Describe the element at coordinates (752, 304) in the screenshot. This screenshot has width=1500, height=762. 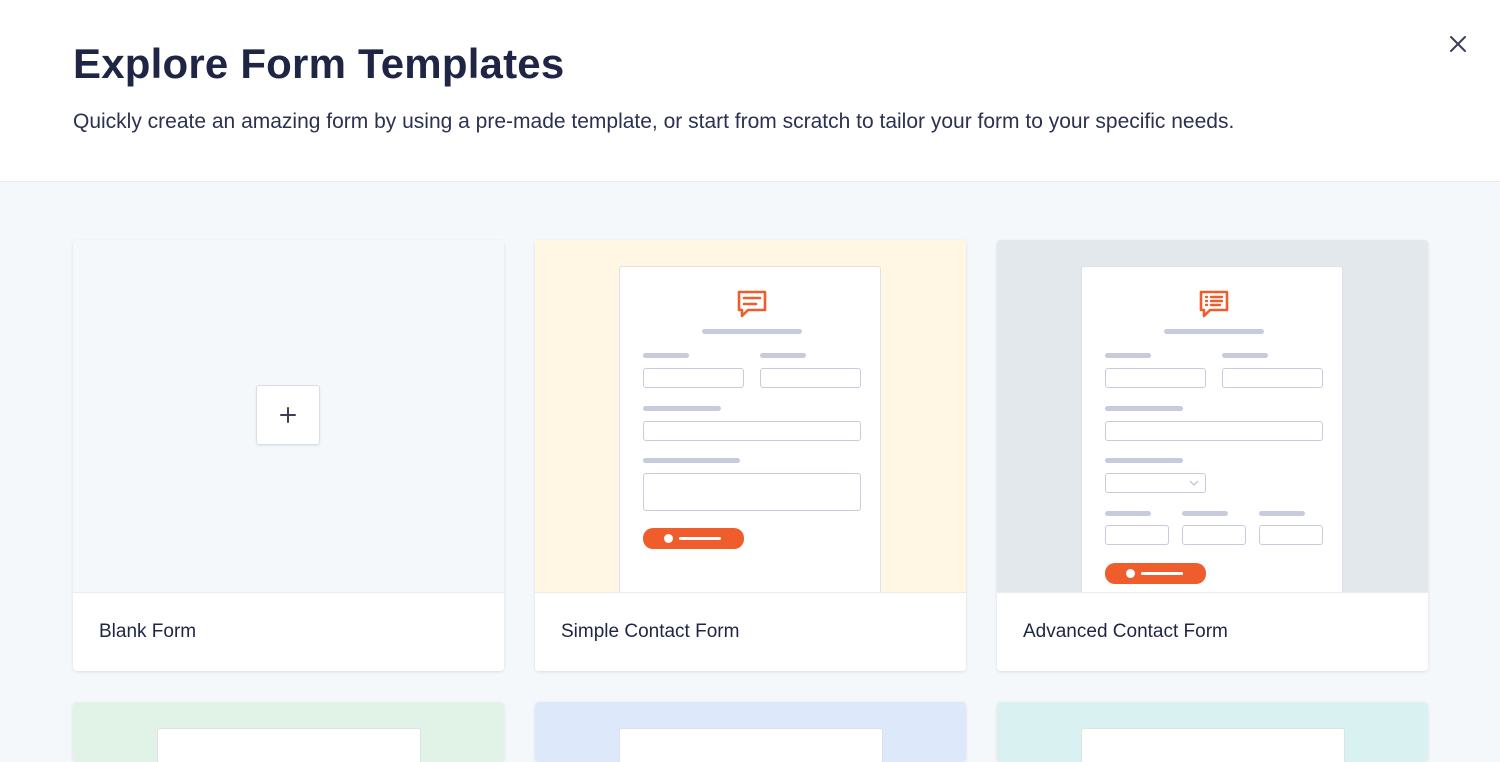
I see `chat-message-icon` at that location.